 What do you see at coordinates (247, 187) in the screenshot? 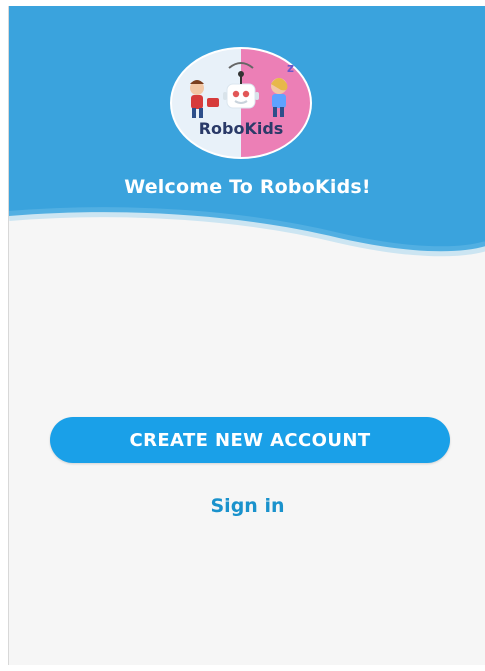
I see `welcome-title: Welcome To RoboKids!` at bounding box center [247, 187].